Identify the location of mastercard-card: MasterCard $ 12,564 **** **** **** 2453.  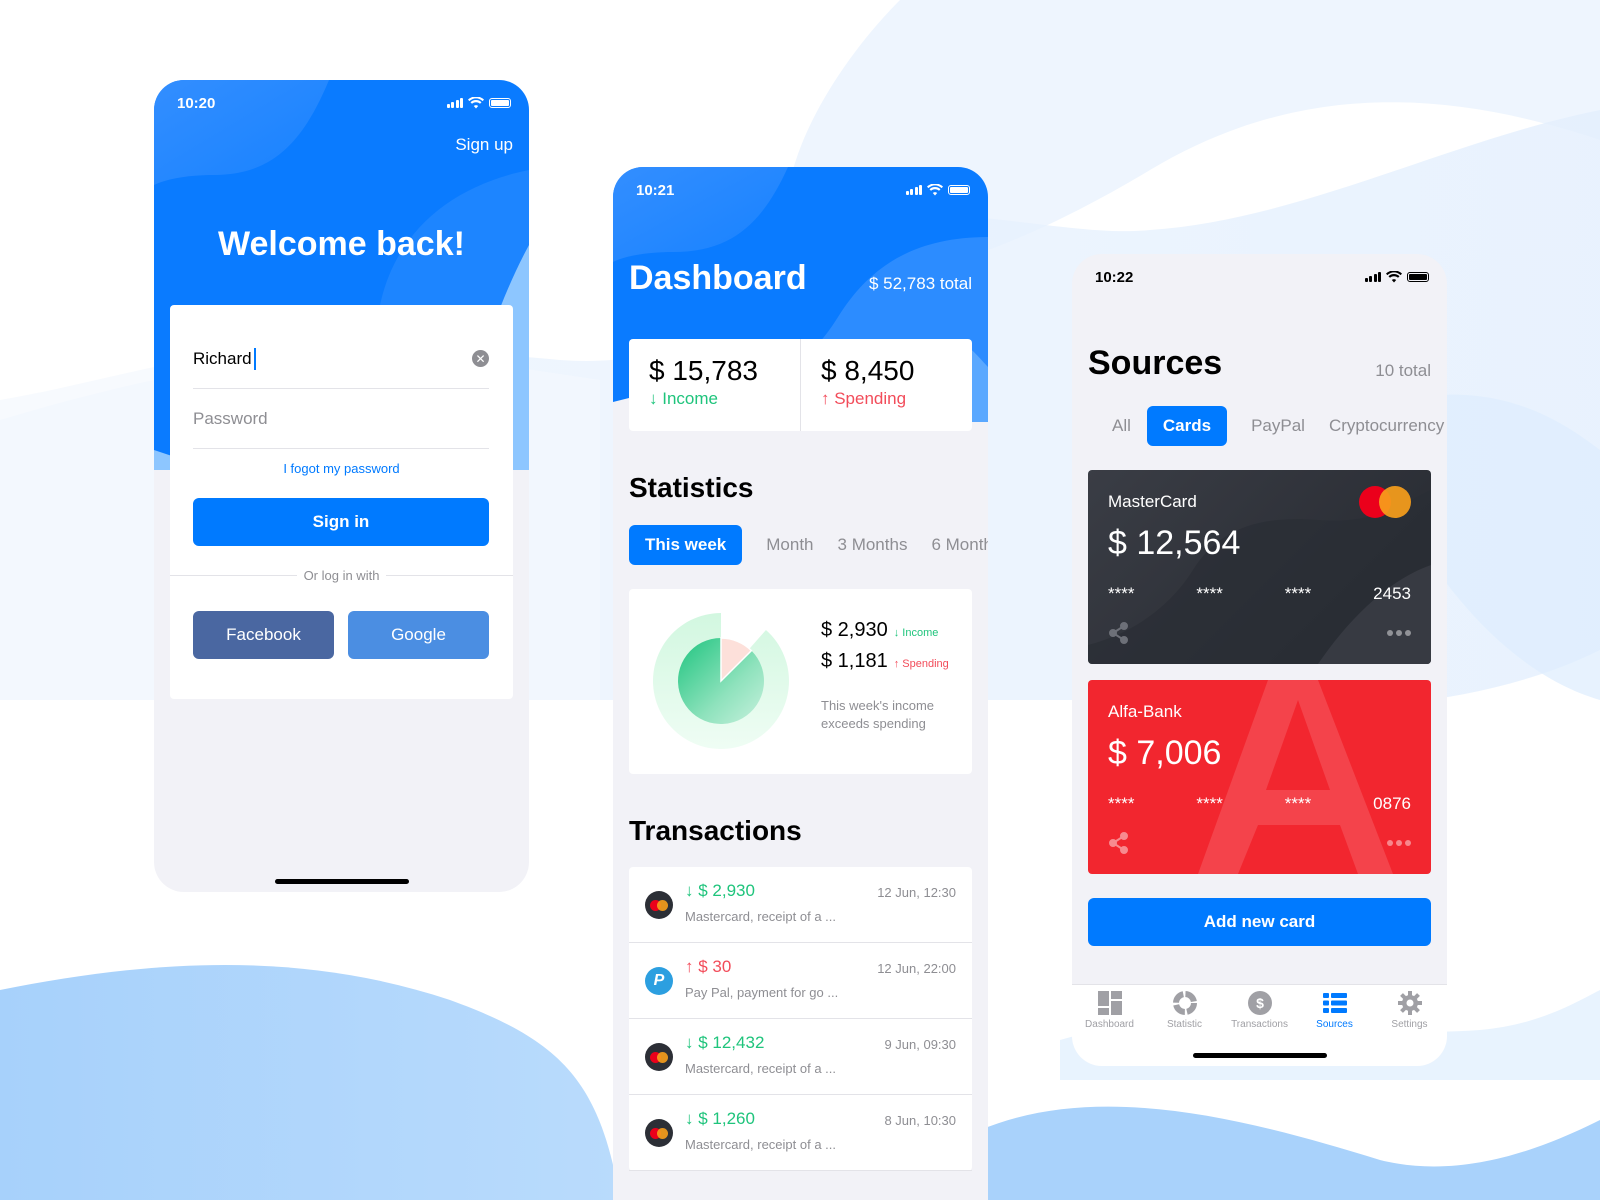
(1259, 567).